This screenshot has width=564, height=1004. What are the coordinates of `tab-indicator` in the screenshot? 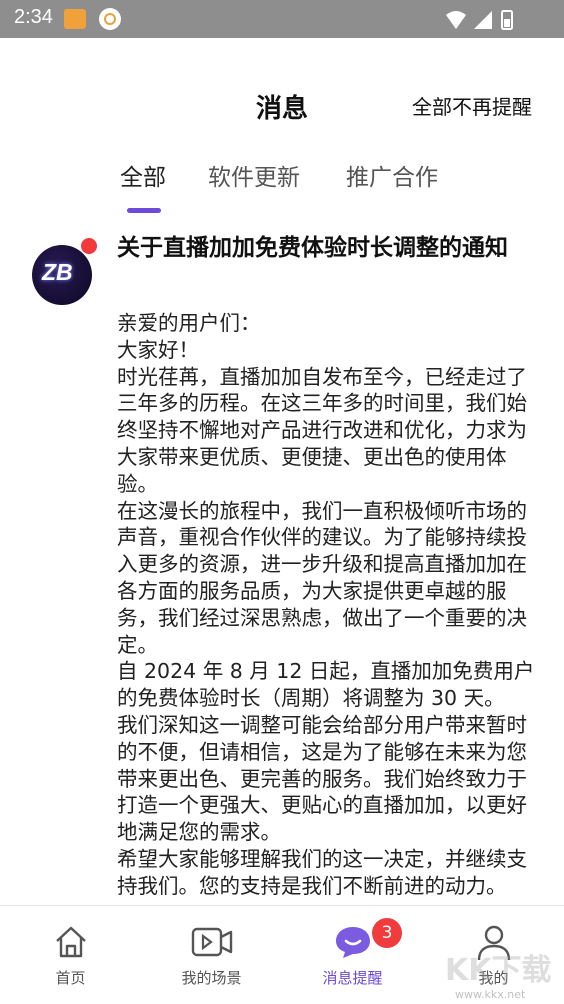 It's located at (144, 210).